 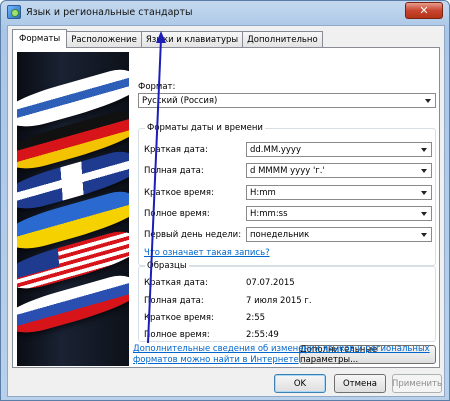 What do you see at coordinates (157, 87) in the screenshot?
I see `format-label: Формат:` at bounding box center [157, 87].